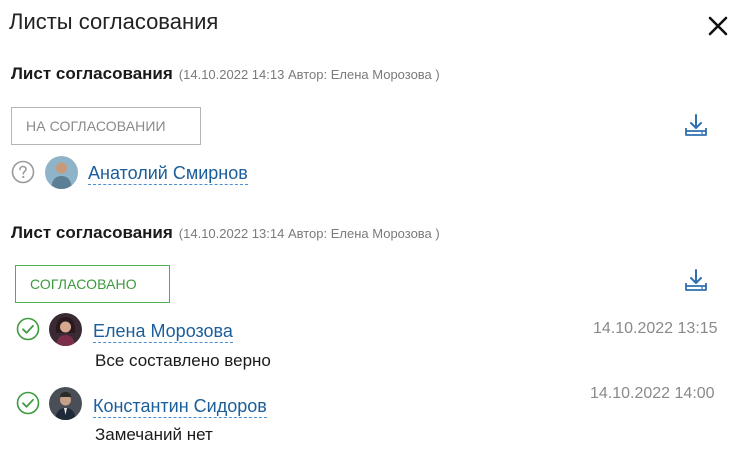  I want to click on approver-name: Анатолий Смирнов, so click(168, 173).